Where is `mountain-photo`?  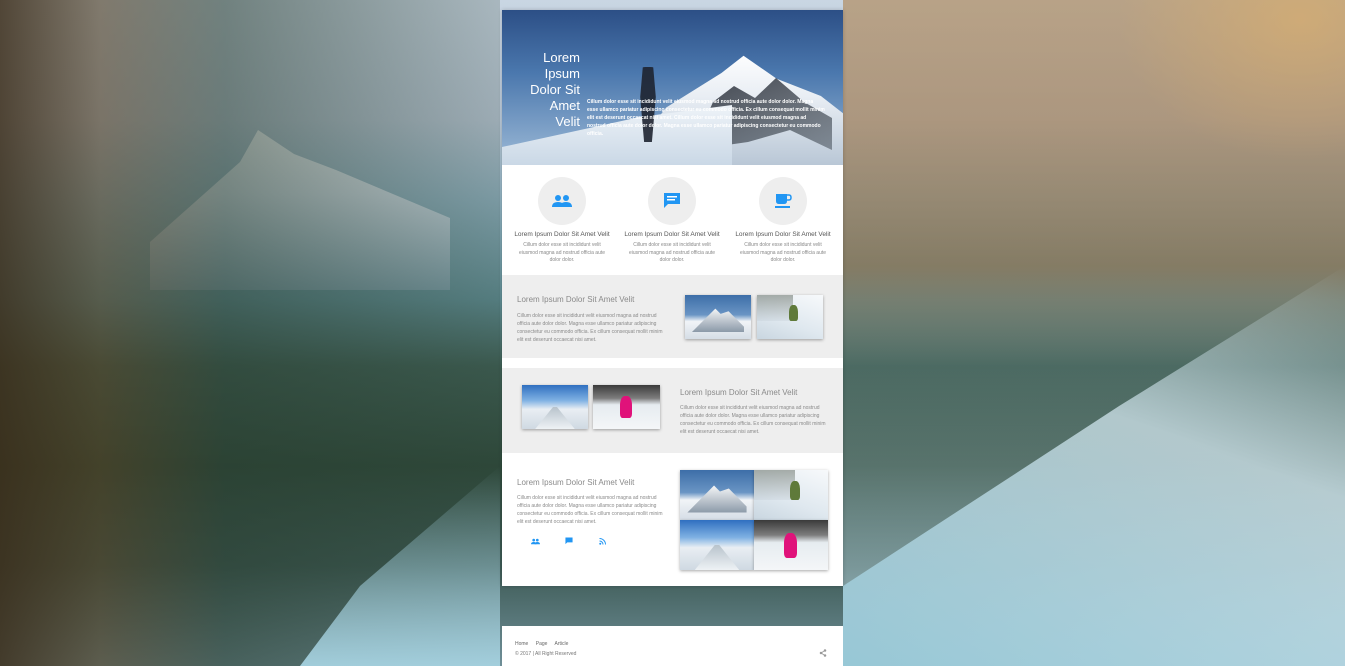 mountain-photo is located at coordinates (718, 317).